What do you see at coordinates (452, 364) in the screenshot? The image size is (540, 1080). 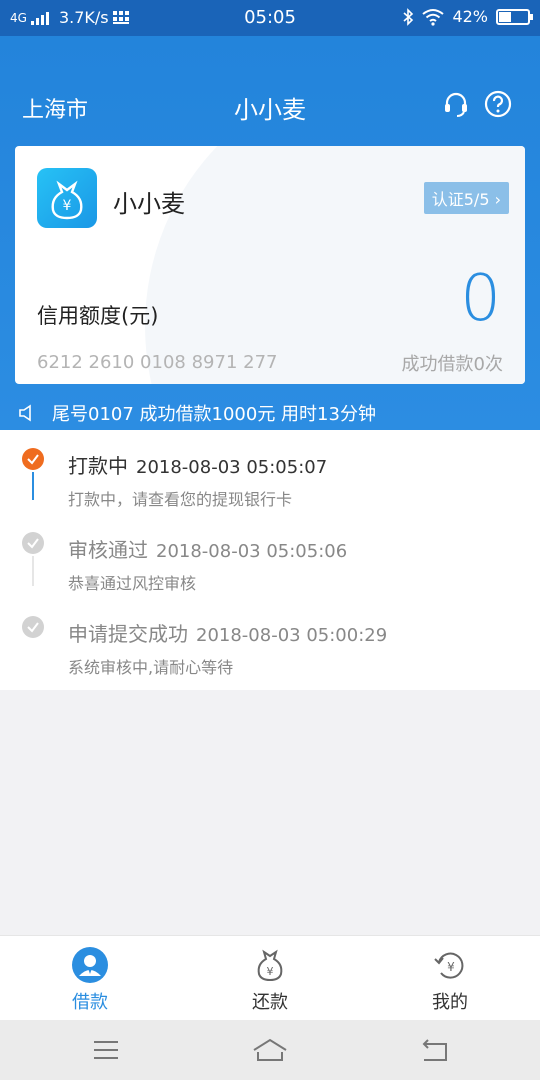 I see `success-loan-count: 成功借款0次` at bounding box center [452, 364].